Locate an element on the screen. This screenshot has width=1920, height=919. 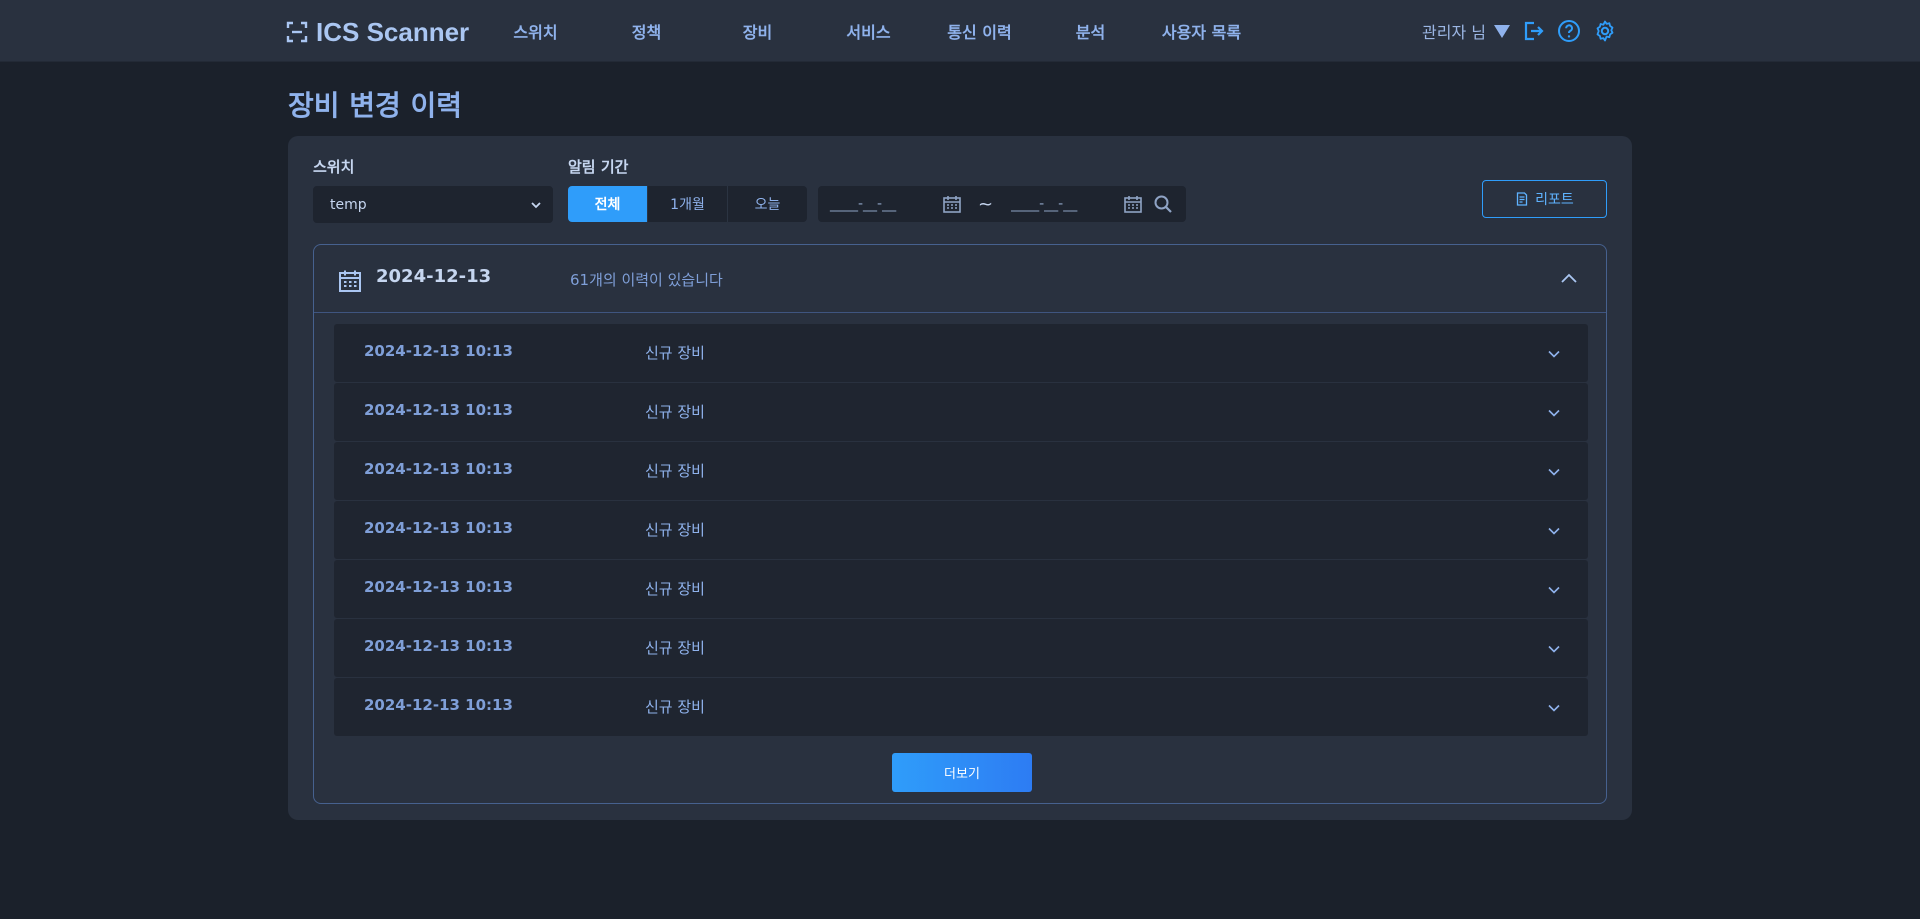
date-from-input: ____-__-__ is located at coordinates (886, 204).